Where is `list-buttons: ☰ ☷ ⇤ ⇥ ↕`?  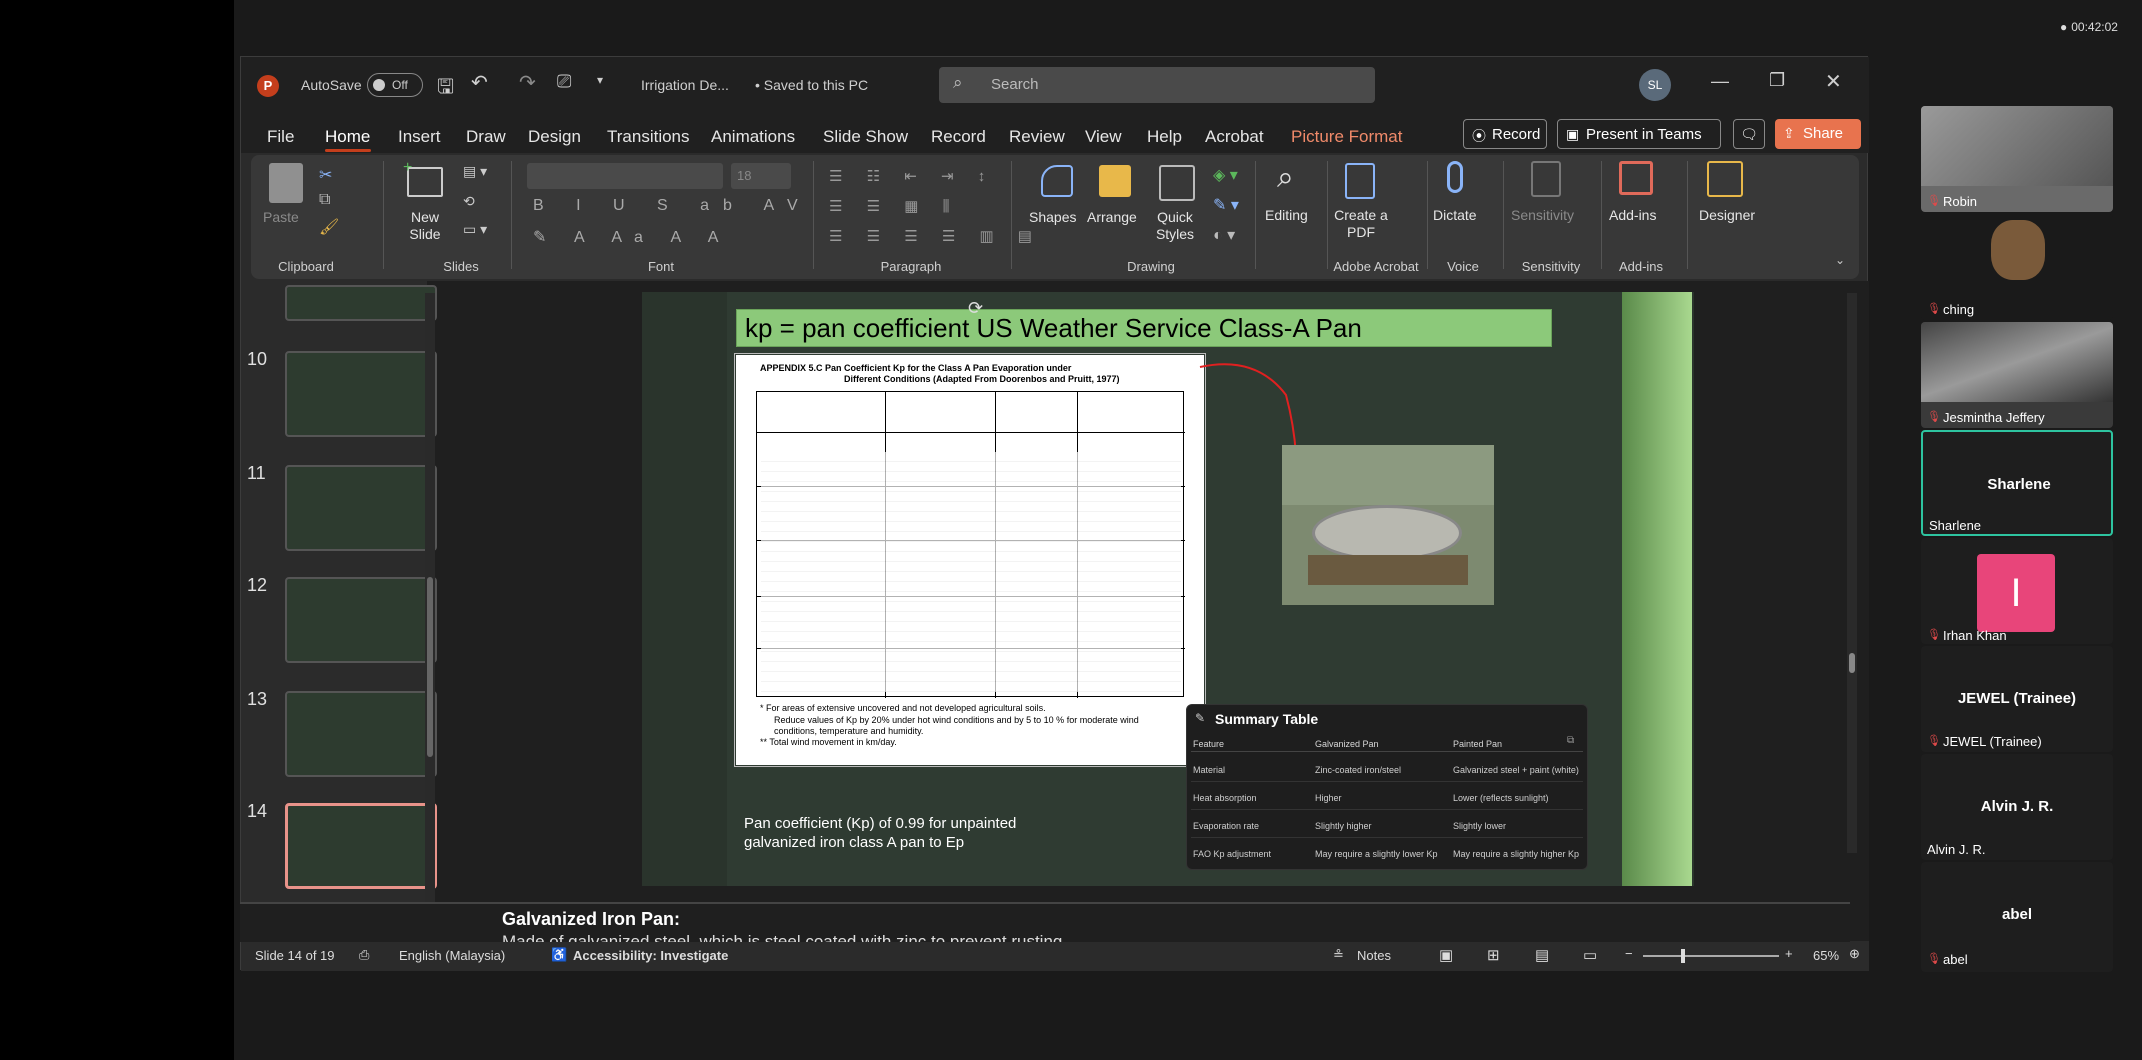
list-buttons: ☰ ☷ ⇤ ⇥ ↕ is located at coordinates (912, 176).